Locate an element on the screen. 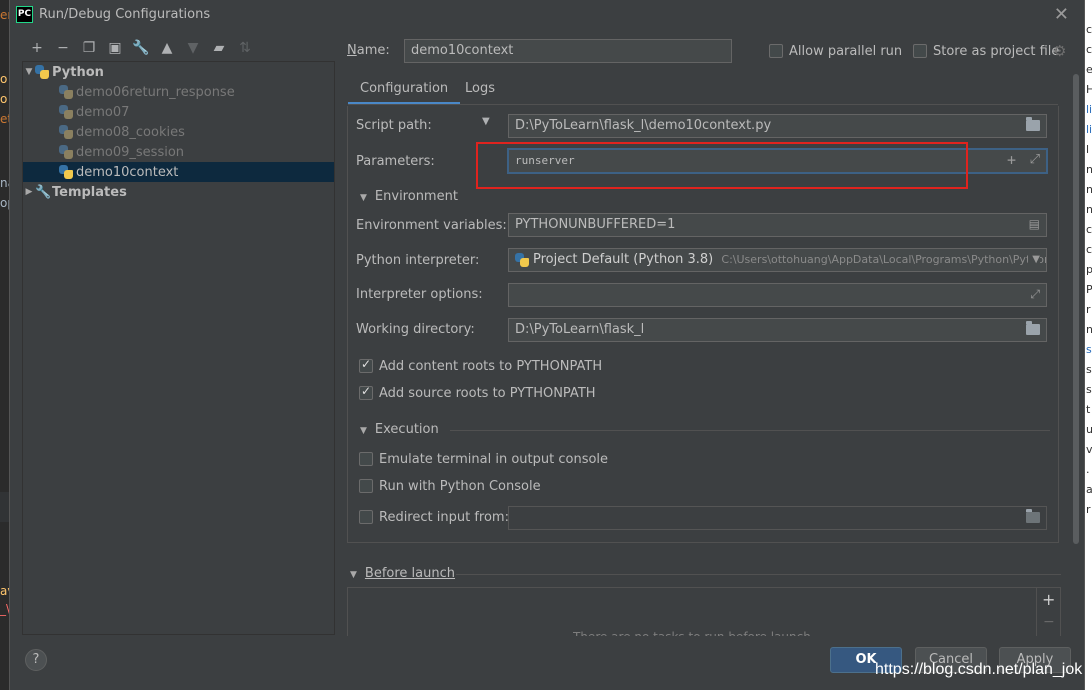 This screenshot has height=690, width=1092. panel-scrollbar is located at coordinates (1076, 309).